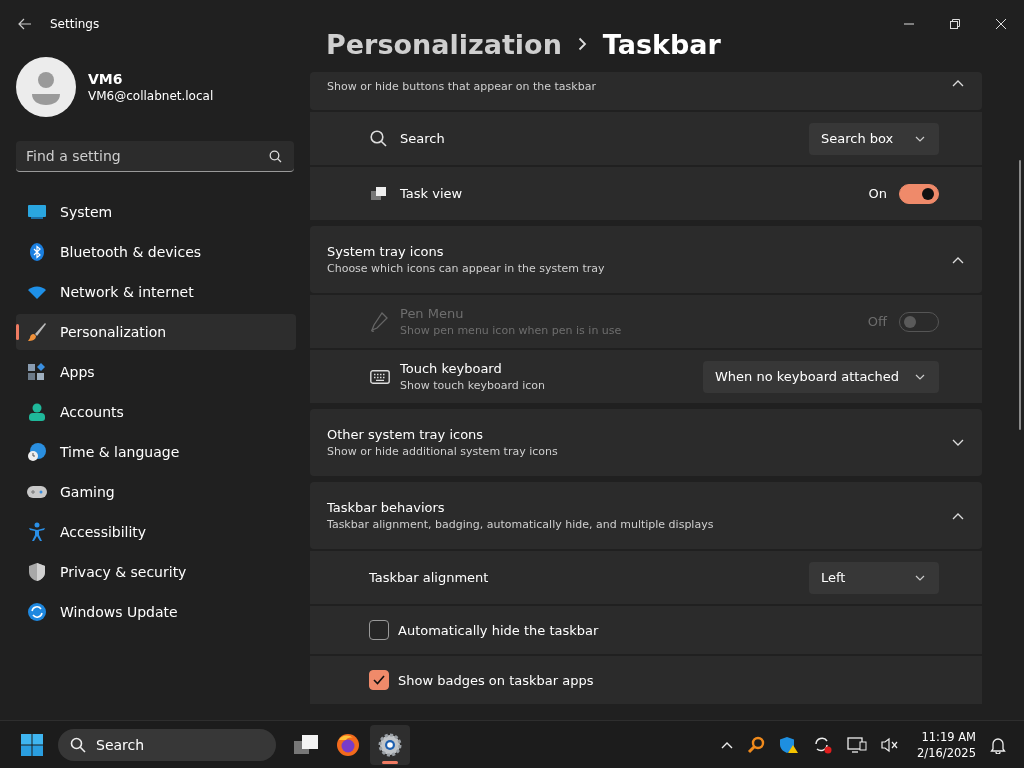 This screenshot has width=1024, height=768. Describe the element at coordinates (156, 252) in the screenshot. I see `nav-item: Bluetooth & devices` at that location.